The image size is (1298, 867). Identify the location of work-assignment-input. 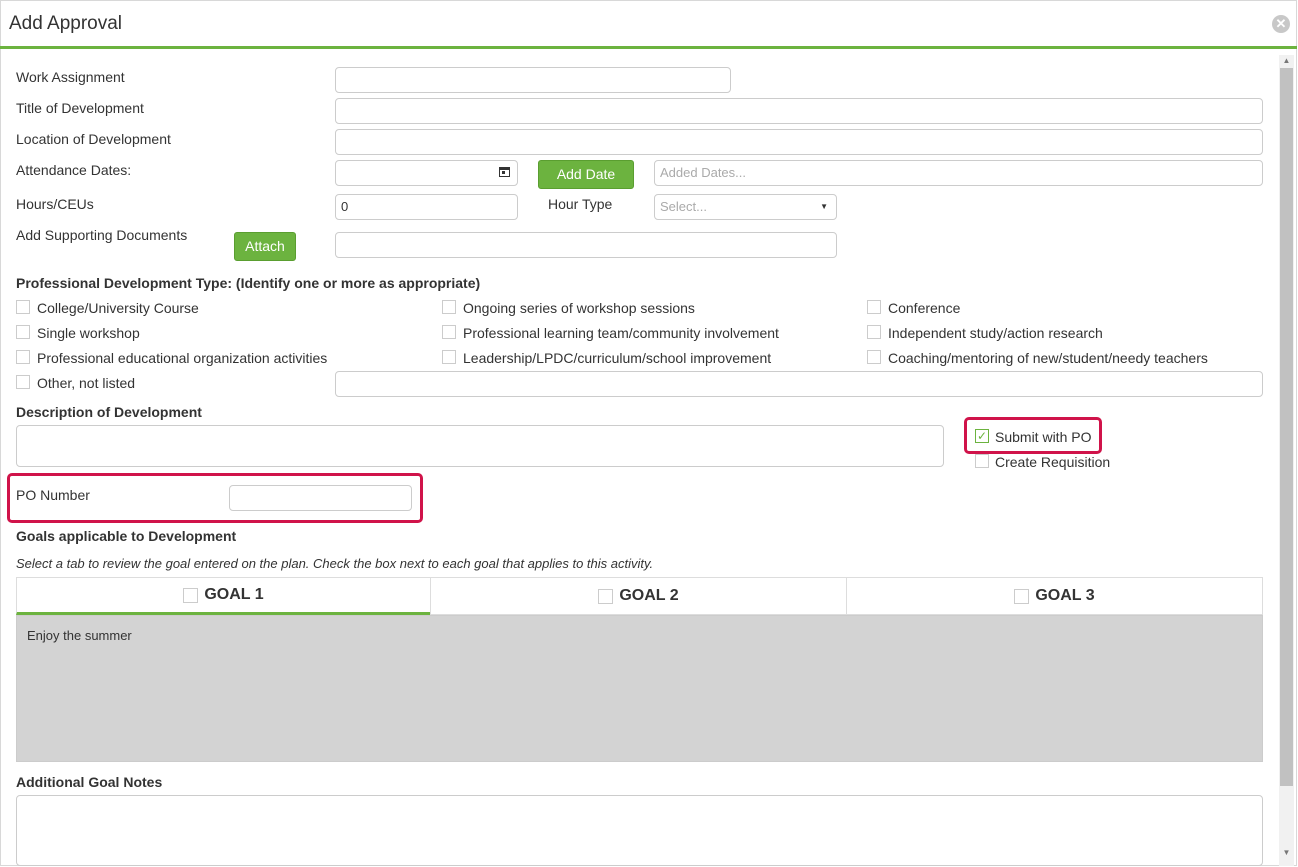
(533, 80).